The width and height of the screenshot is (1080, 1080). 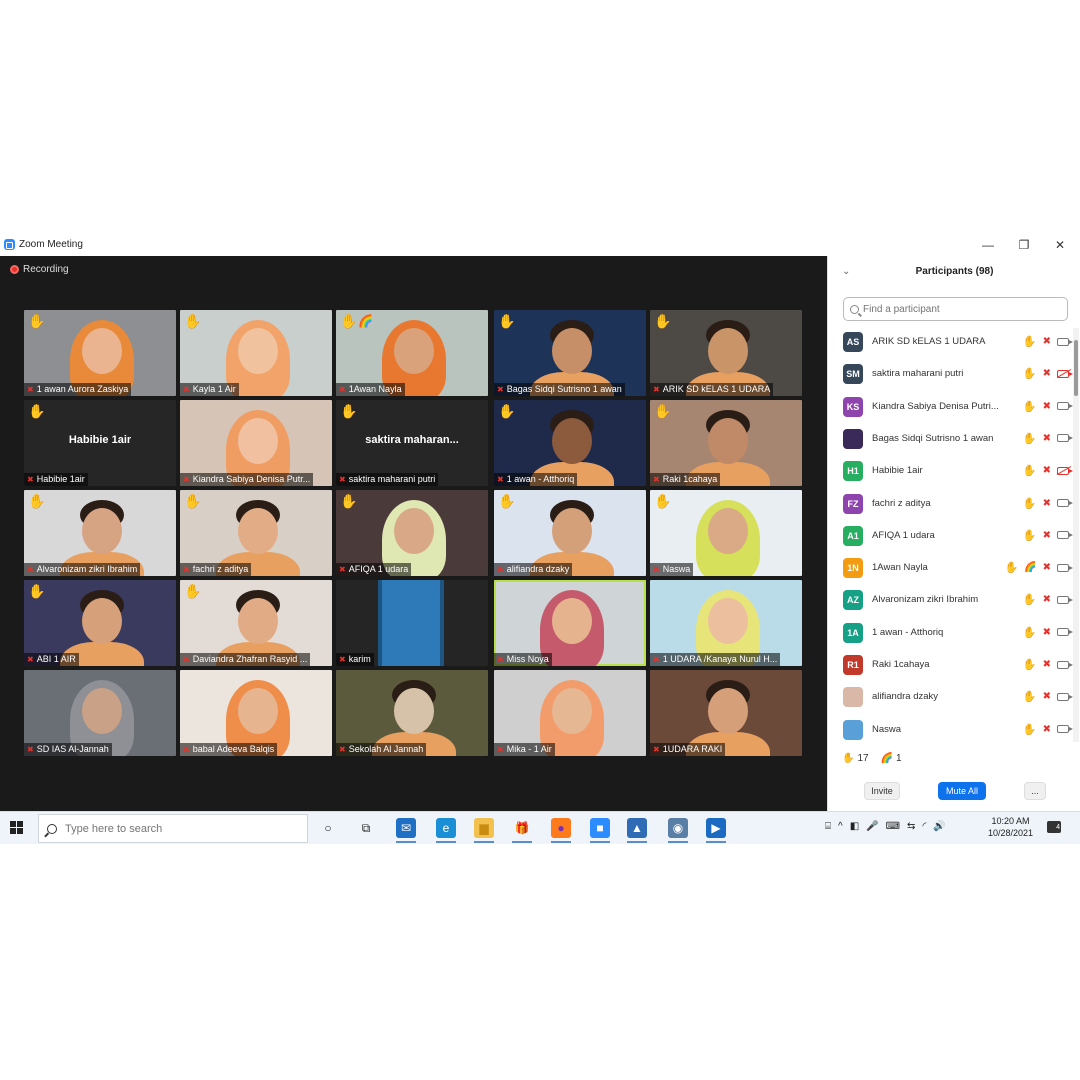 I want to click on recording-dot-icon, so click(x=14, y=269).